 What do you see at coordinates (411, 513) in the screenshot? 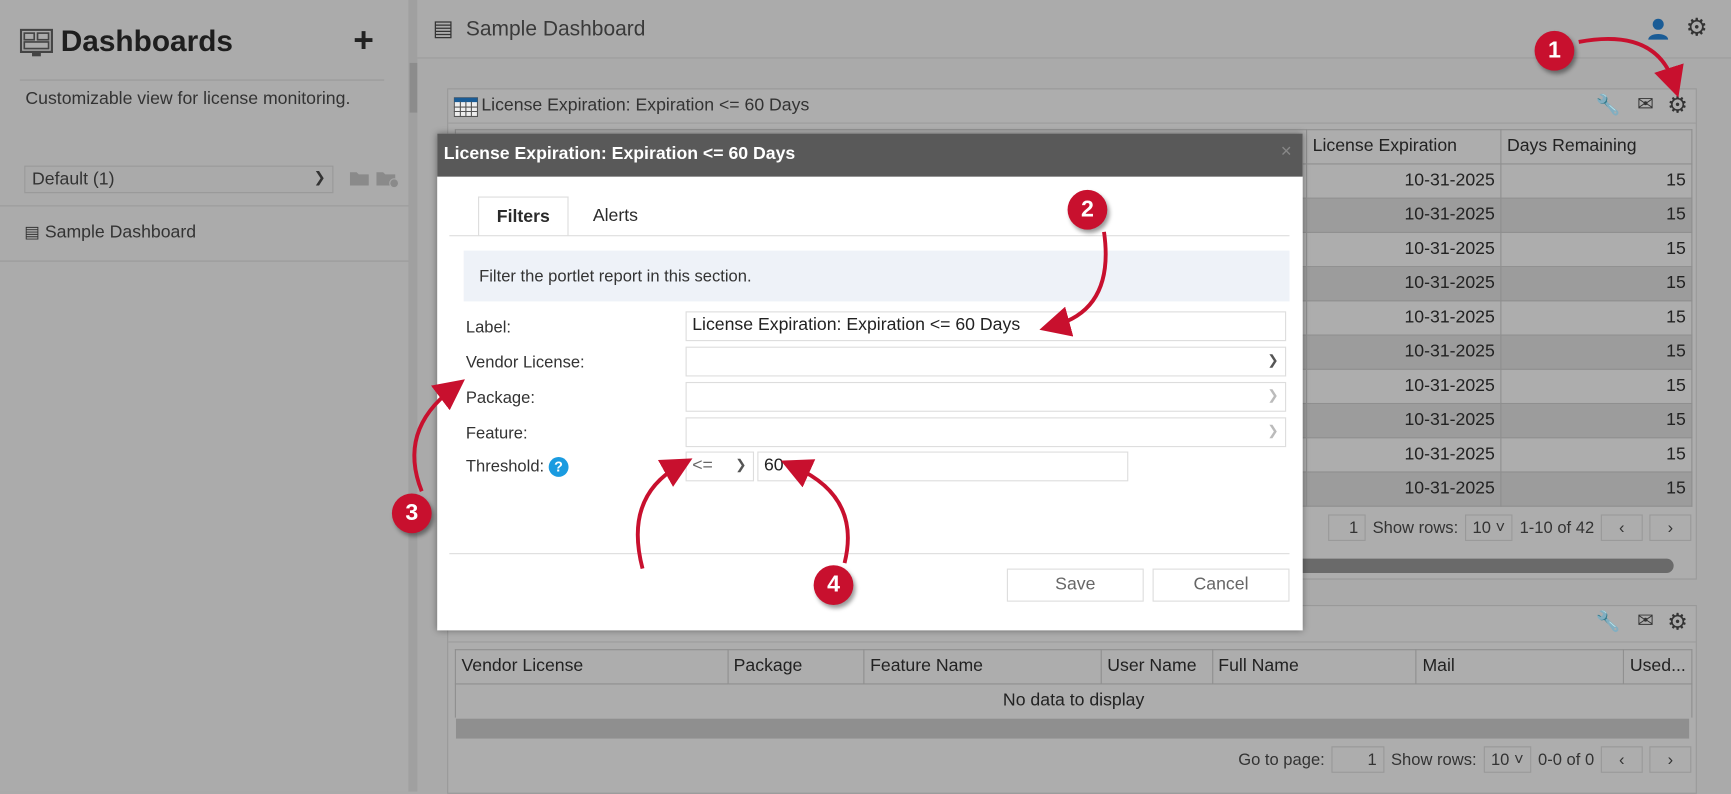
I see `annotation-badge-3: 3` at bounding box center [411, 513].